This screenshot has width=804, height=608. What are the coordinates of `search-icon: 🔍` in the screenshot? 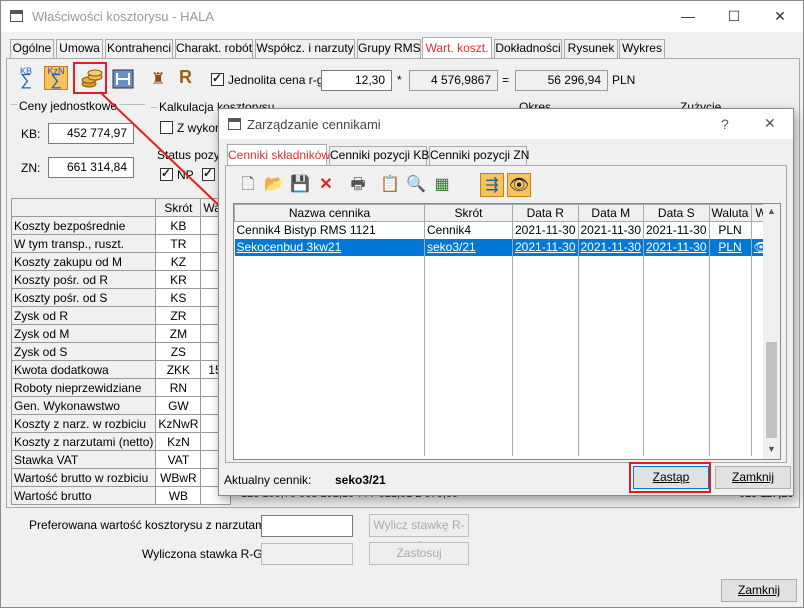 It's located at (416, 185).